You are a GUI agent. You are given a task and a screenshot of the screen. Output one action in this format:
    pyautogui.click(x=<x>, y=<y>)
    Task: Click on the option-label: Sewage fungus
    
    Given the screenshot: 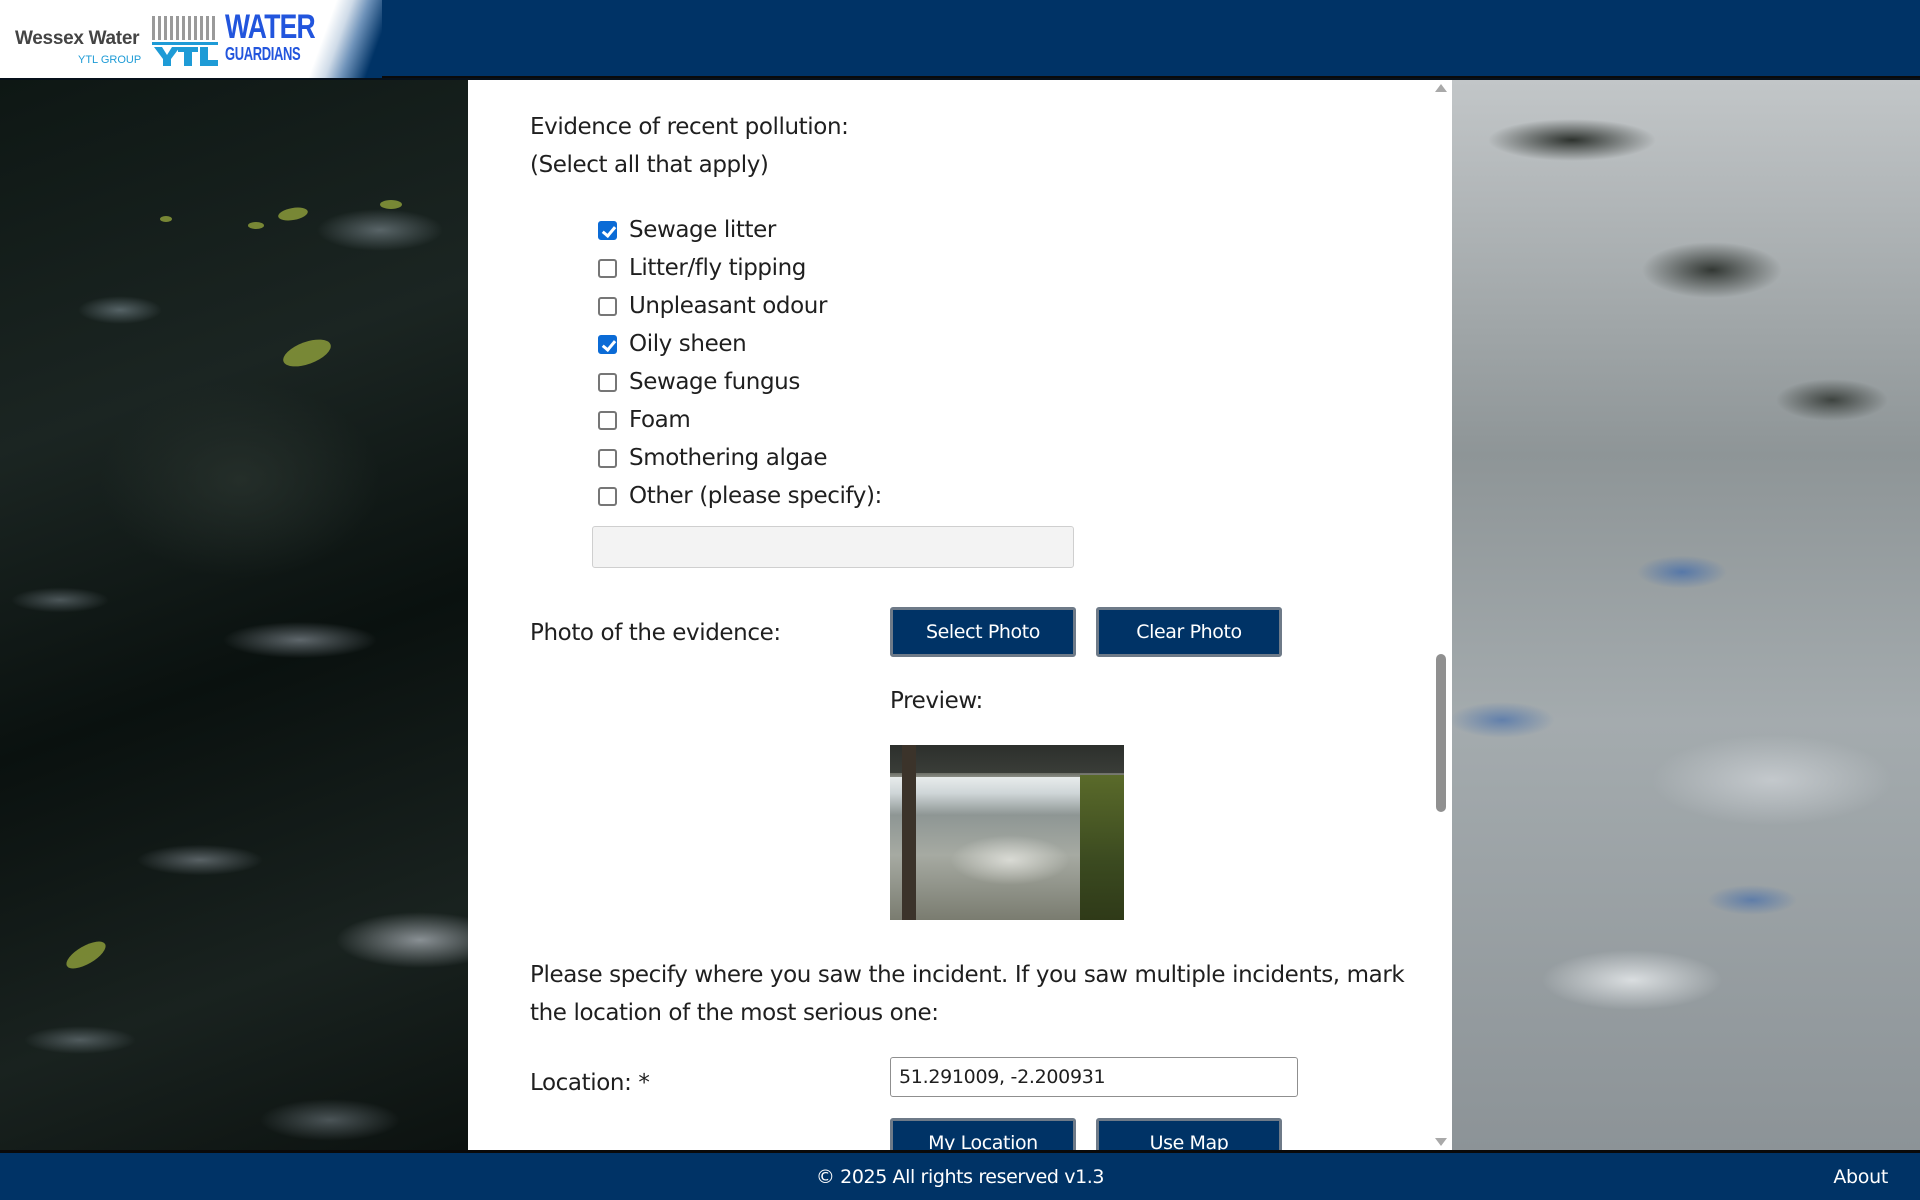 What is the action you would take?
    pyautogui.click(x=714, y=382)
    